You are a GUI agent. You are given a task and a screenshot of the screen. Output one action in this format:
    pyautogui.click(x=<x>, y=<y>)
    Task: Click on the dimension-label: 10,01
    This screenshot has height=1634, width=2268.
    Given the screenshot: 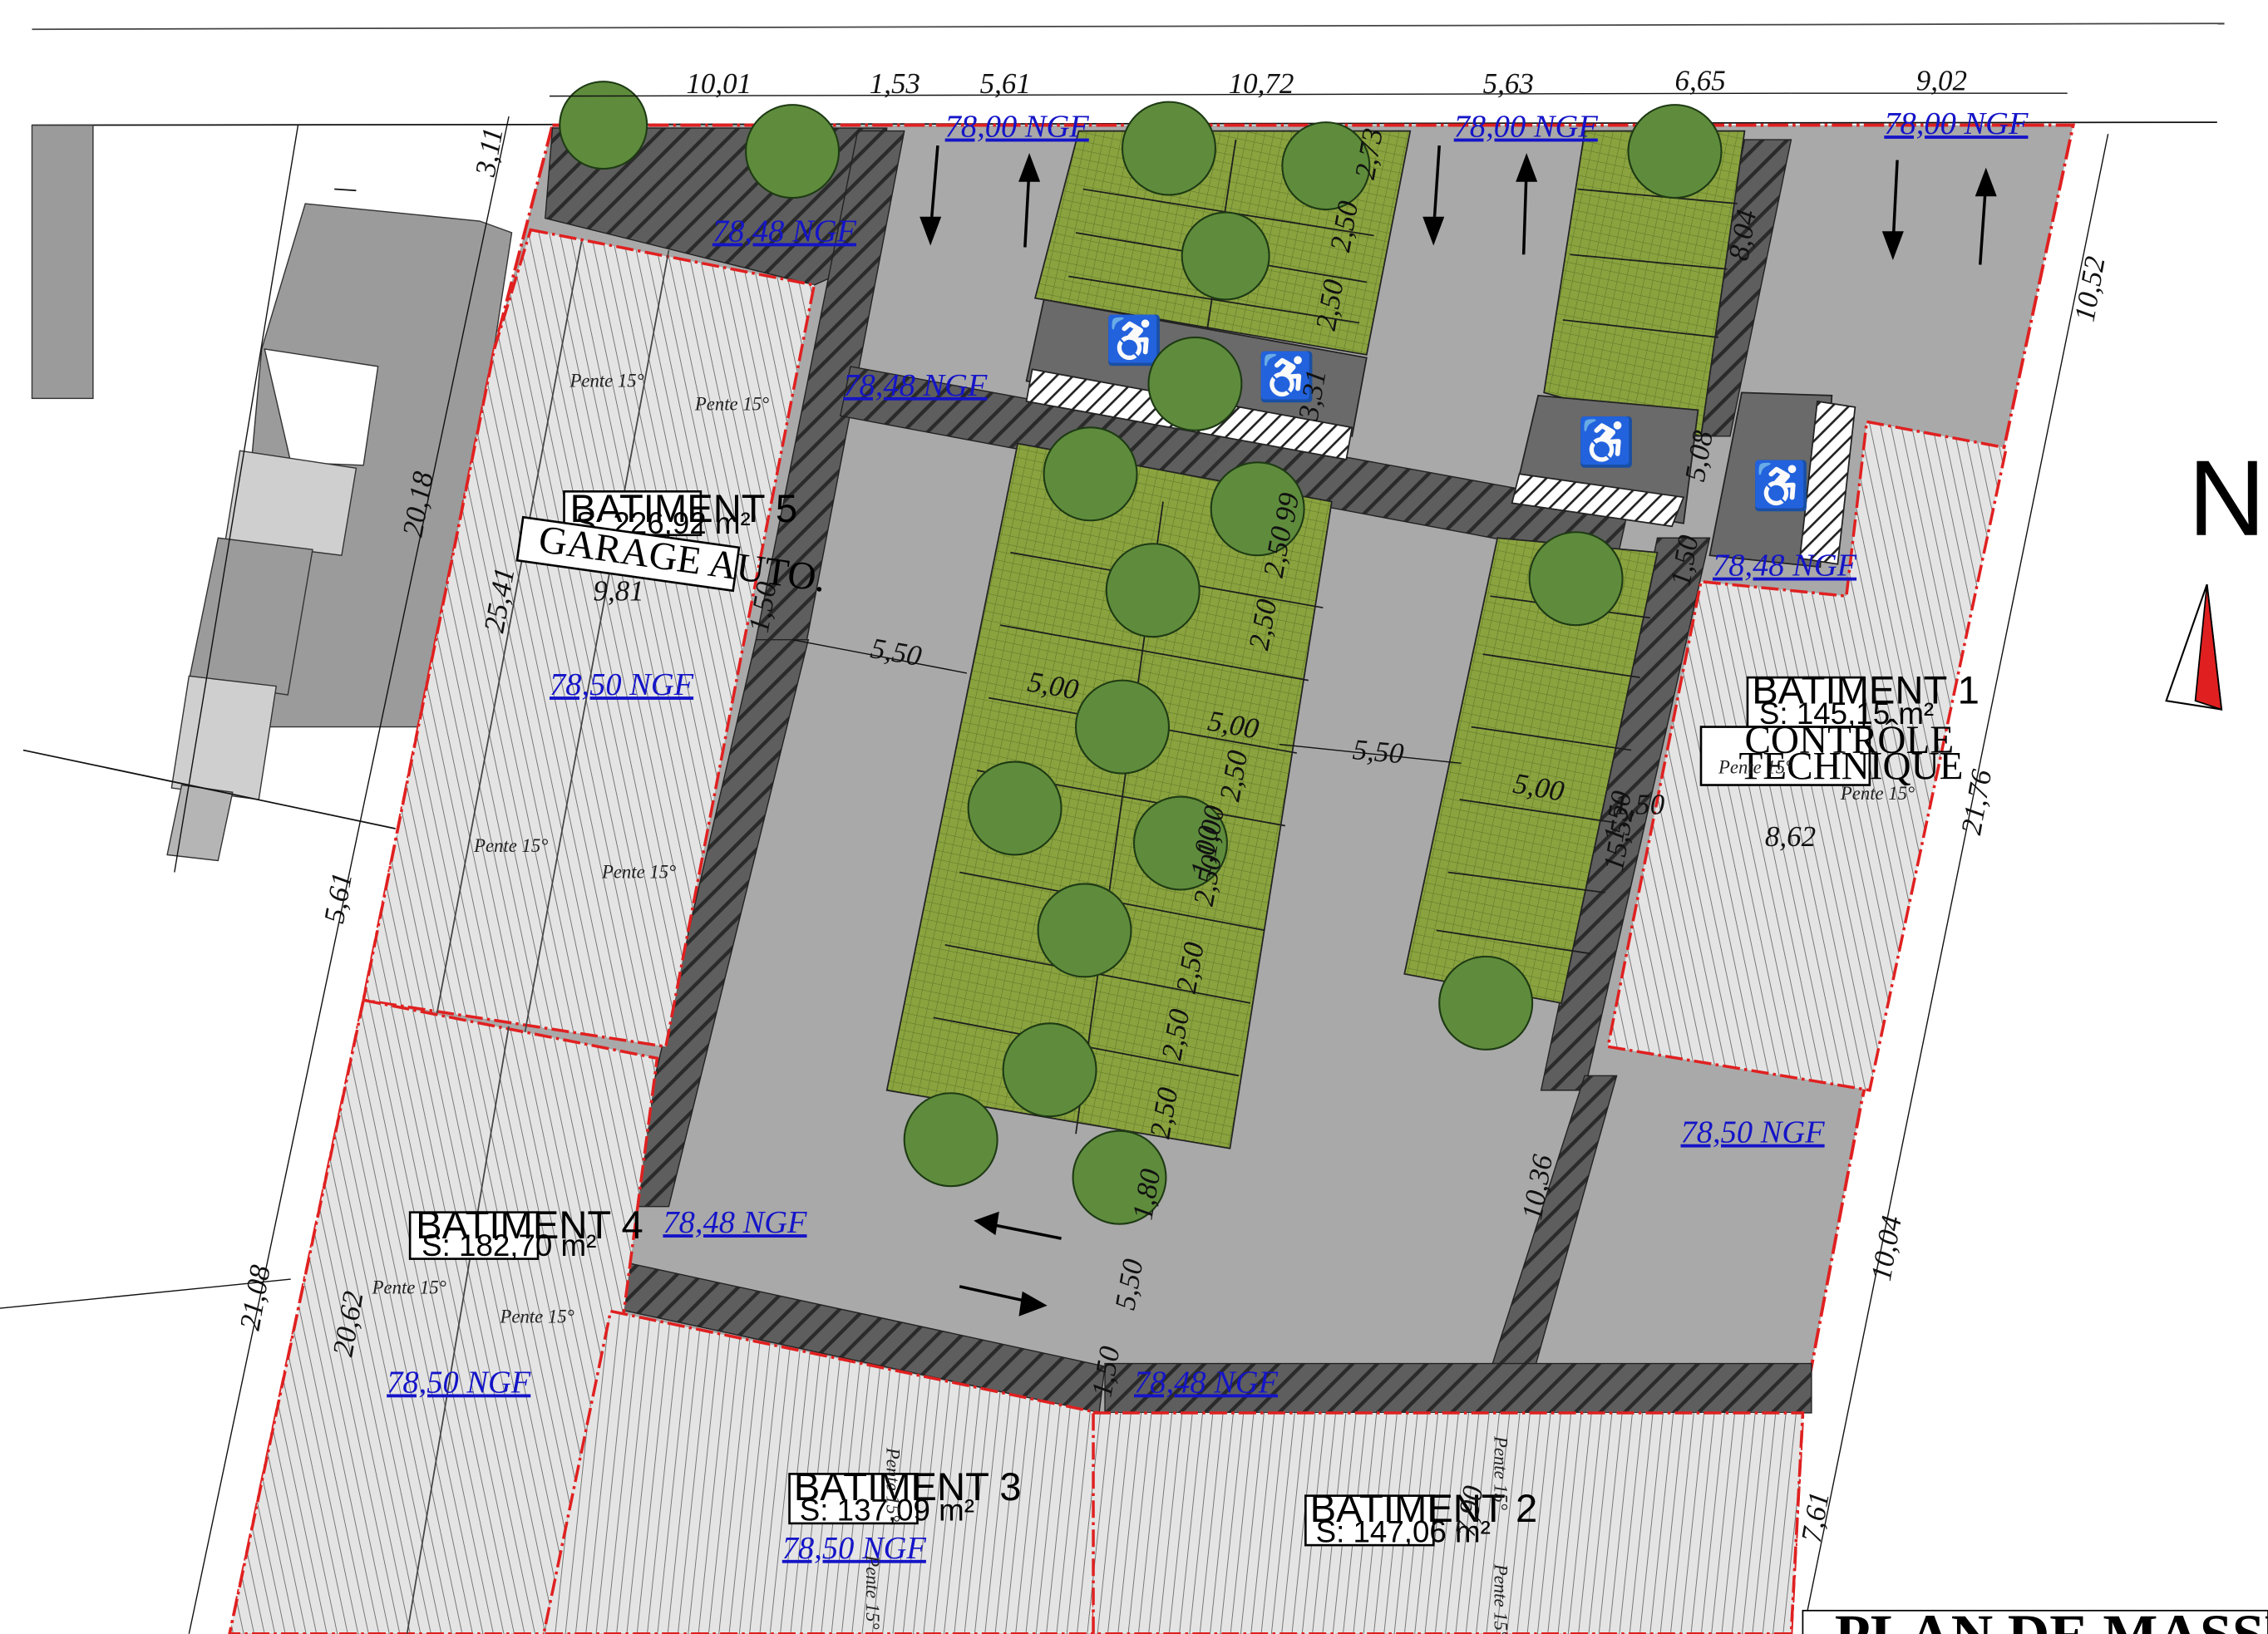 What is the action you would take?
    pyautogui.click(x=719, y=84)
    